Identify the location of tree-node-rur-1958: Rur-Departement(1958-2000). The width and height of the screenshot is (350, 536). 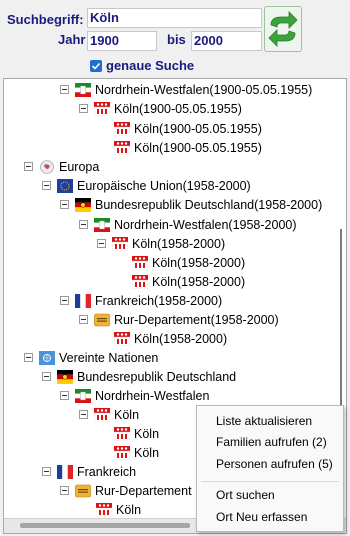
(179, 319).